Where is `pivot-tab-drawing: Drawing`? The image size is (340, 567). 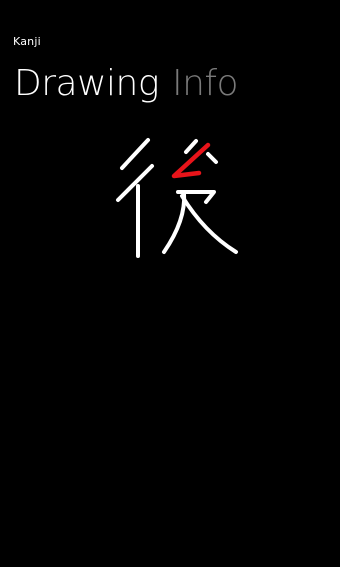 pivot-tab-drawing: Drawing is located at coordinates (86, 84).